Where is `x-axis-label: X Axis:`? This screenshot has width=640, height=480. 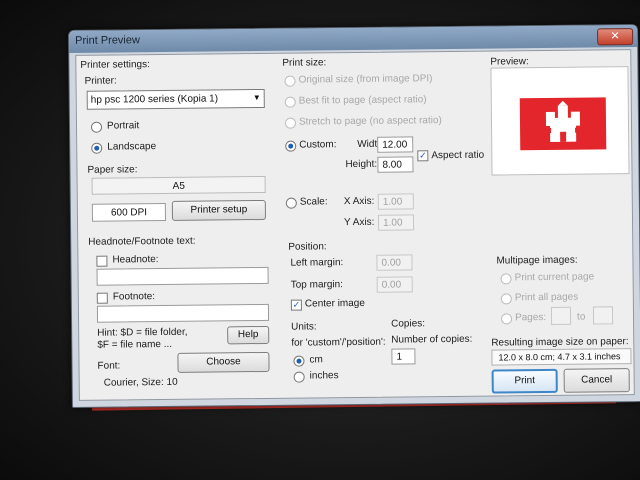 x-axis-label: X Axis: is located at coordinates (359, 201).